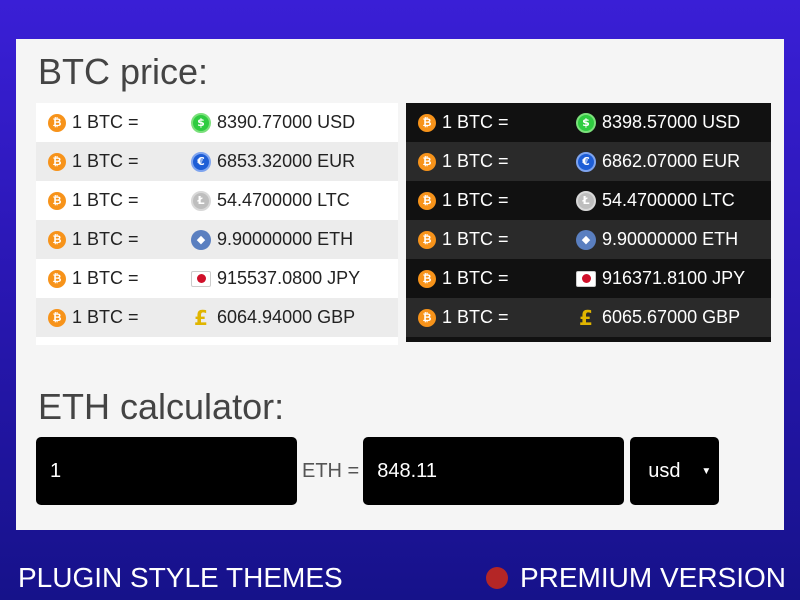  I want to click on eth-amount-input, so click(166, 471).